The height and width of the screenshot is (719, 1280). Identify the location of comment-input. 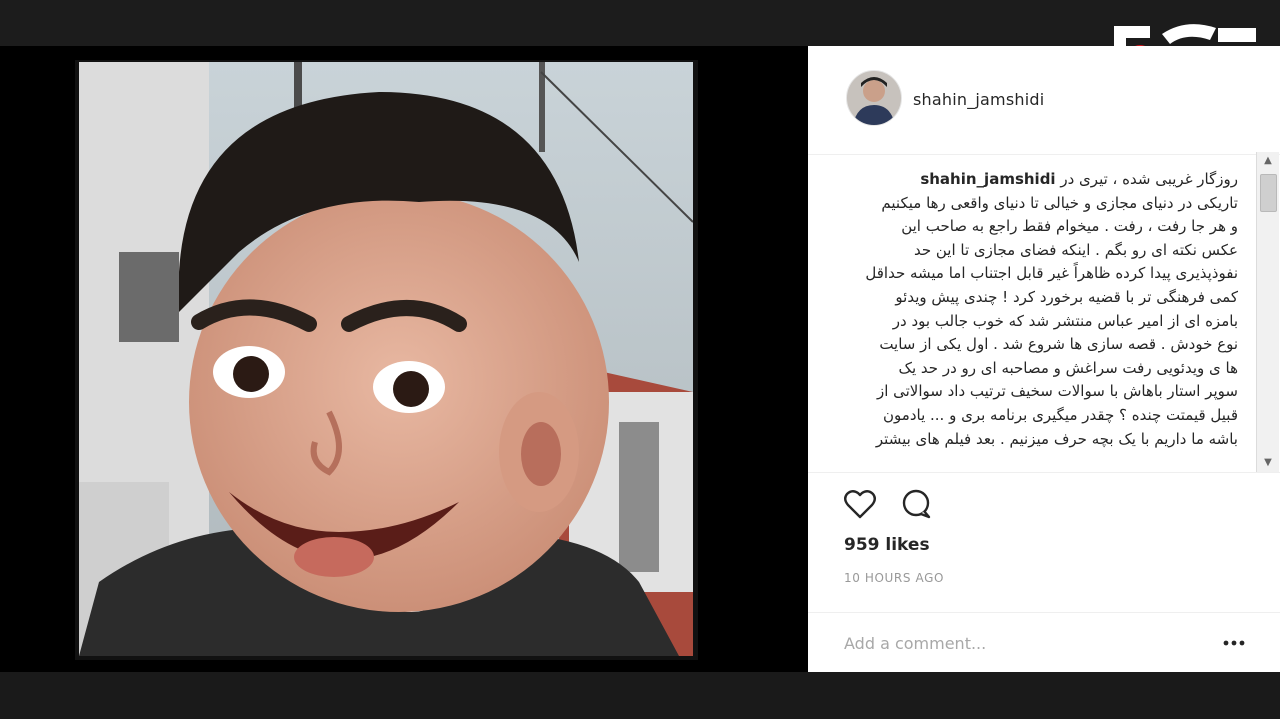
(1014, 643).